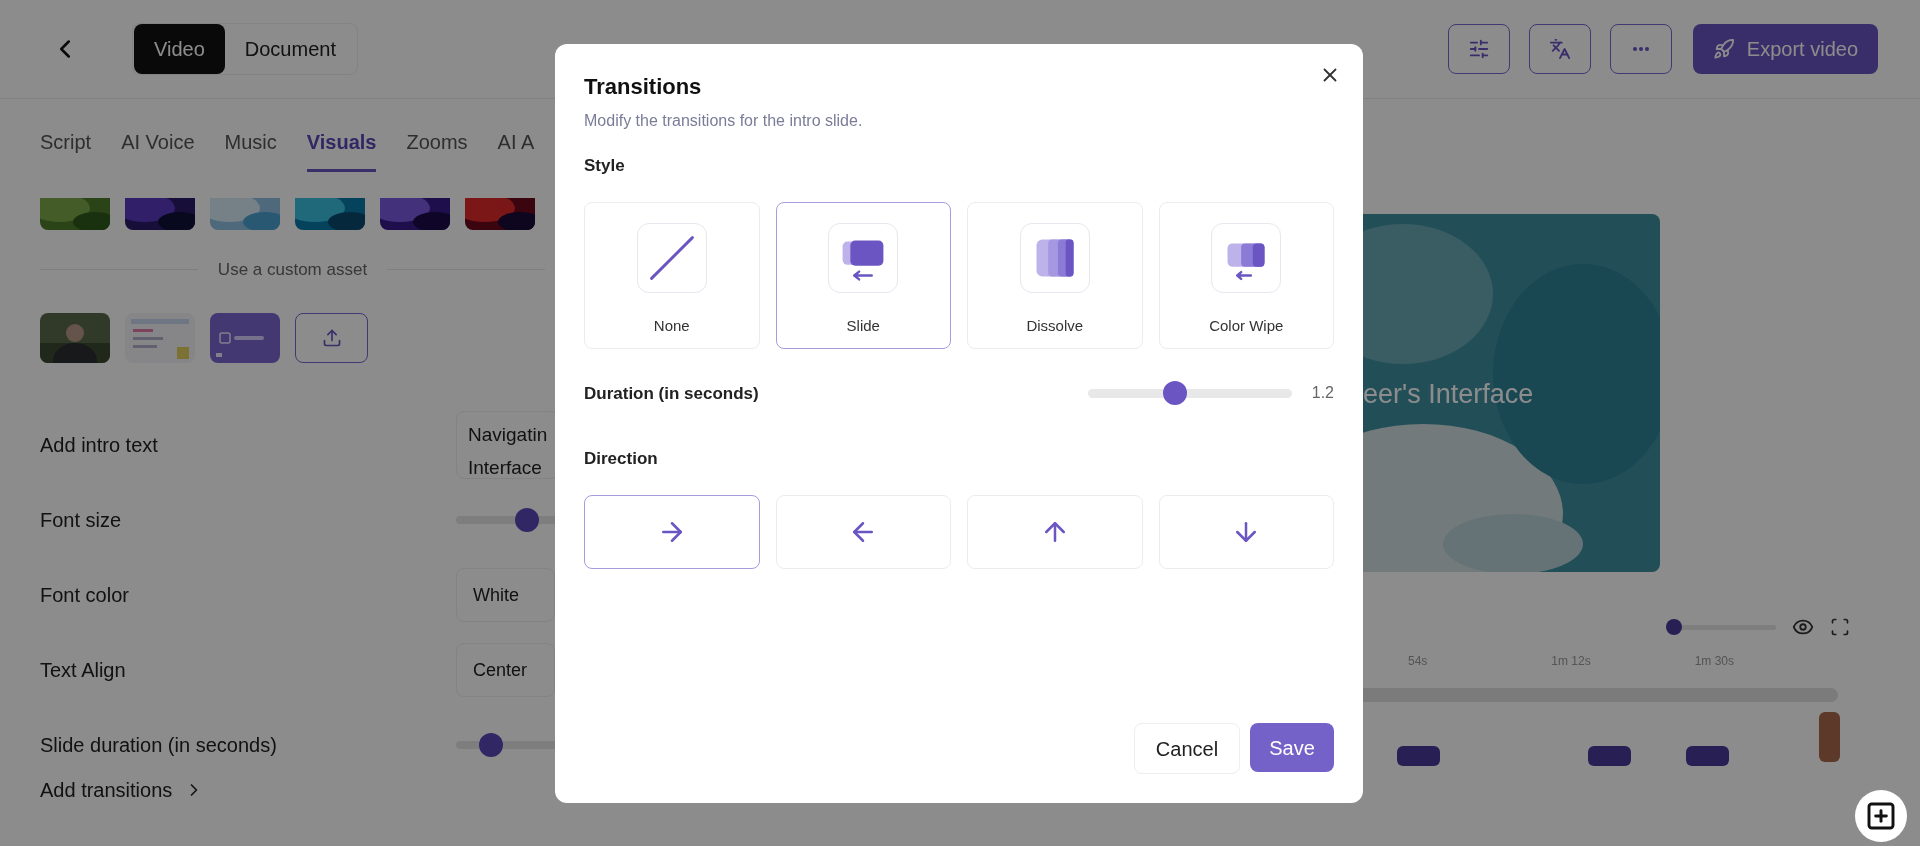 The height and width of the screenshot is (846, 1920). Describe the element at coordinates (1175, 393) in the screenshot. I see `duration-slider-thumb` at that location.